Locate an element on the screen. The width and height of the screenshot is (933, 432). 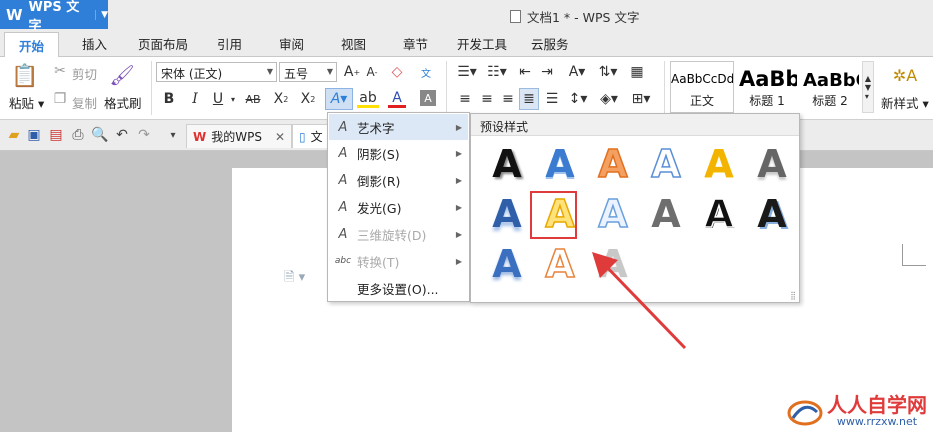
print-icon: ⎙ is located at coordinates (78, 135).